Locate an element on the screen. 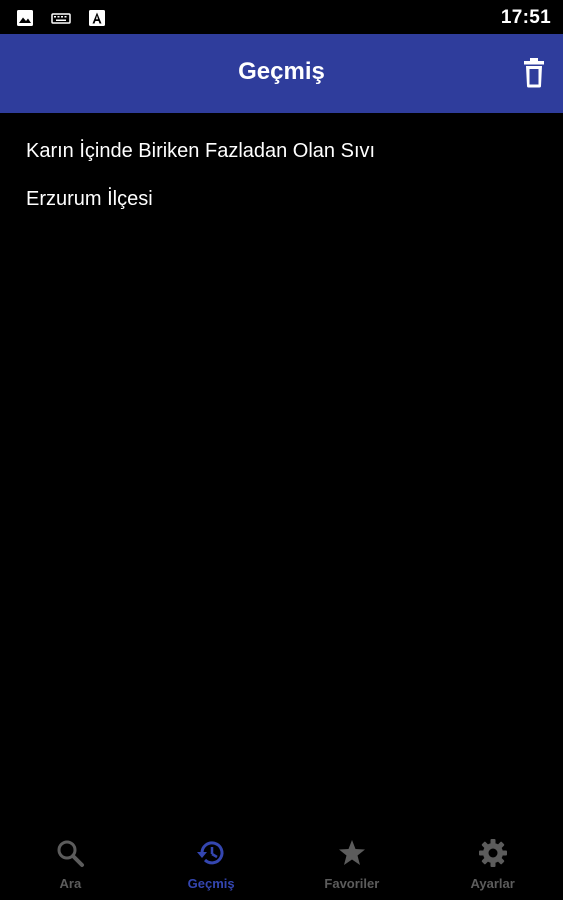 Image resolution: width=563 pixels, height=900 pixels. history-item: Erzurum İlçesi is located at coordinates (281, 199).